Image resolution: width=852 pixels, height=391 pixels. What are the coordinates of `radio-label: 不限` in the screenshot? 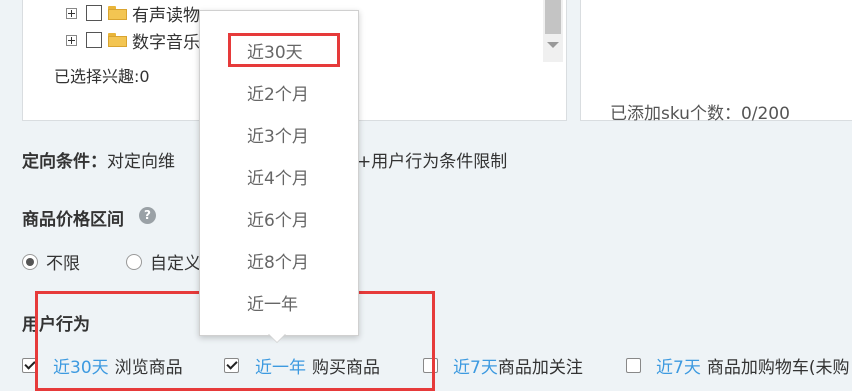 It's located at (63, 264).